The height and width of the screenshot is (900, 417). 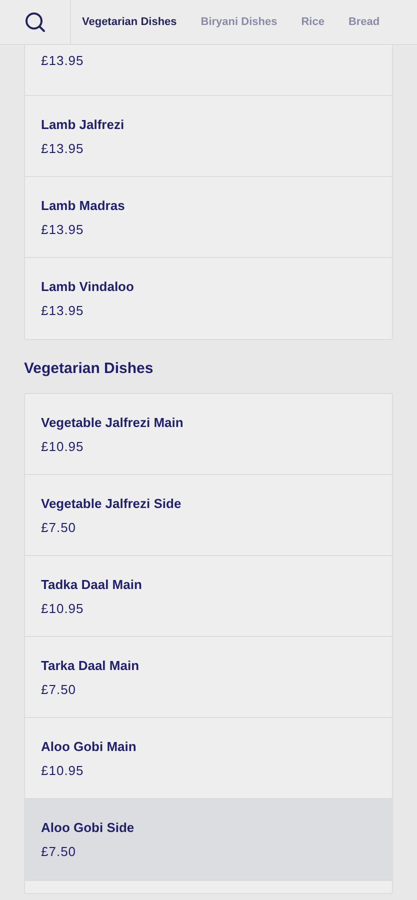 I want to click on category-tab: Vegetarian Dishes, so click(x=129, y=22).